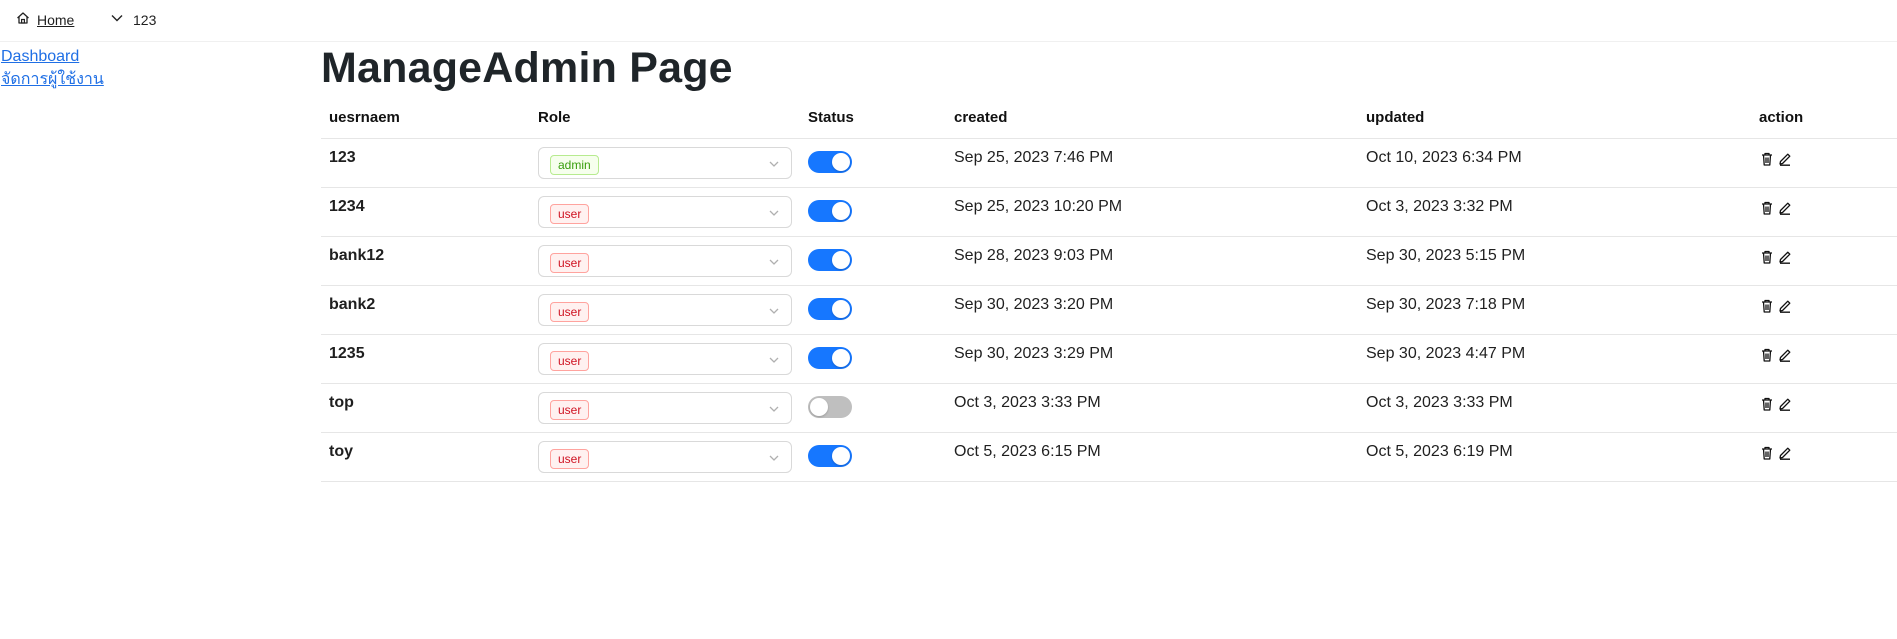 The height and width of the screenshot is (639, 1897). I want to click on breadcrumb-user-dropdown: 123, so click(133, 19).